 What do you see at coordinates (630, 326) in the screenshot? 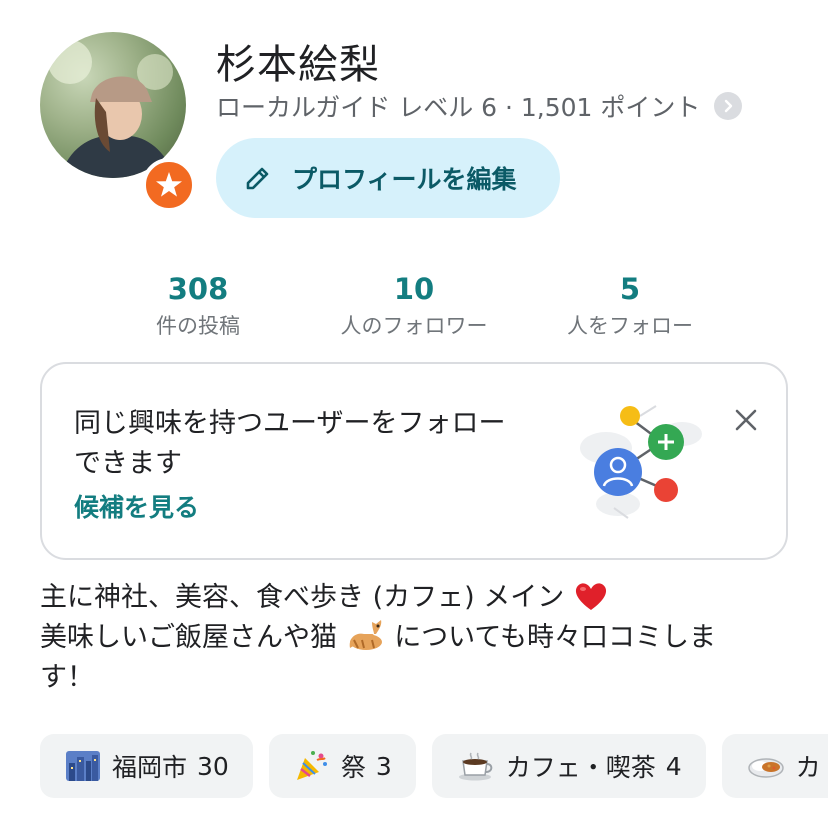
I see `stat-following-label: 人をフォロー` at bounding box center [630, 326].